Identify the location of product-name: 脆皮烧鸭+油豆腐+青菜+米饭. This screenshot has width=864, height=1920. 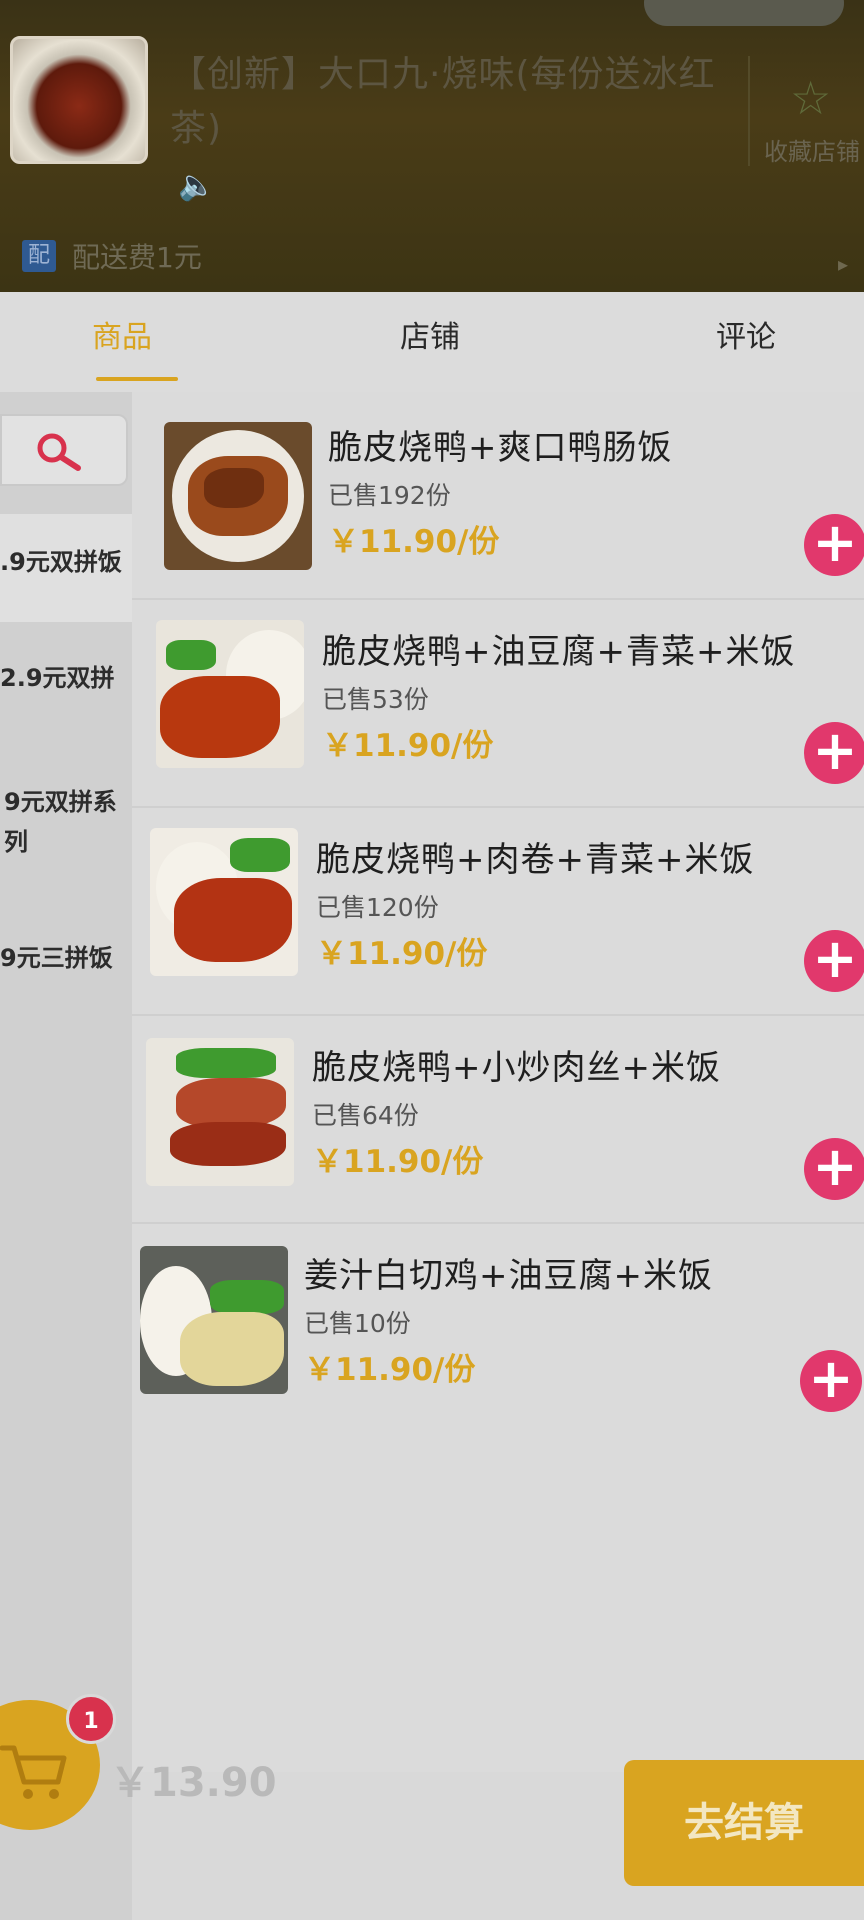
(559, 652).